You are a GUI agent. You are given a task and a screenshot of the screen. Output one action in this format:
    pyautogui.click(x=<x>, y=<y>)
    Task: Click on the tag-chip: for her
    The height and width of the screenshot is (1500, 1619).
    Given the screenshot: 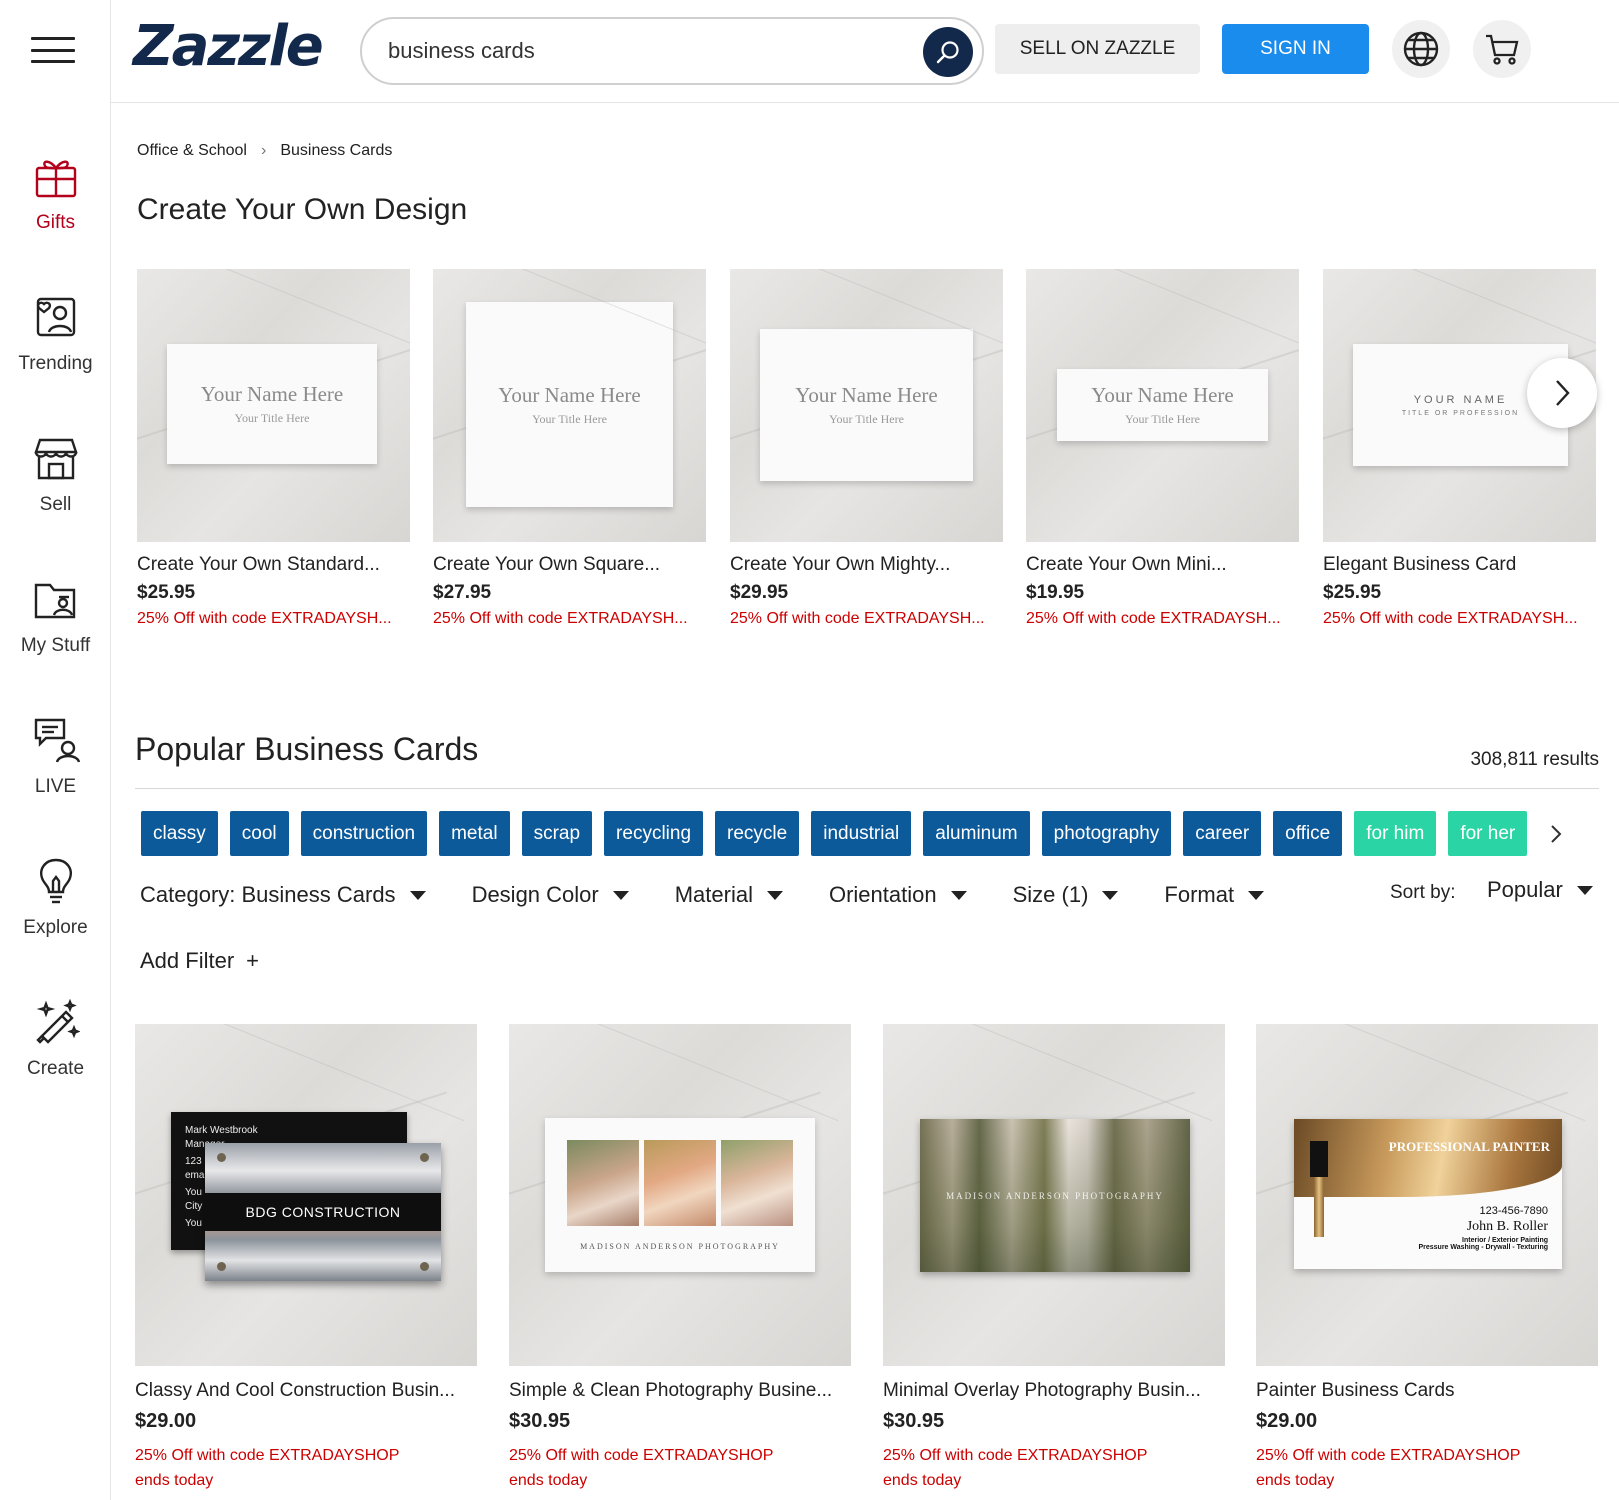 What is the action you would take?
    pyautogui.click(x=1488, y=833)
    